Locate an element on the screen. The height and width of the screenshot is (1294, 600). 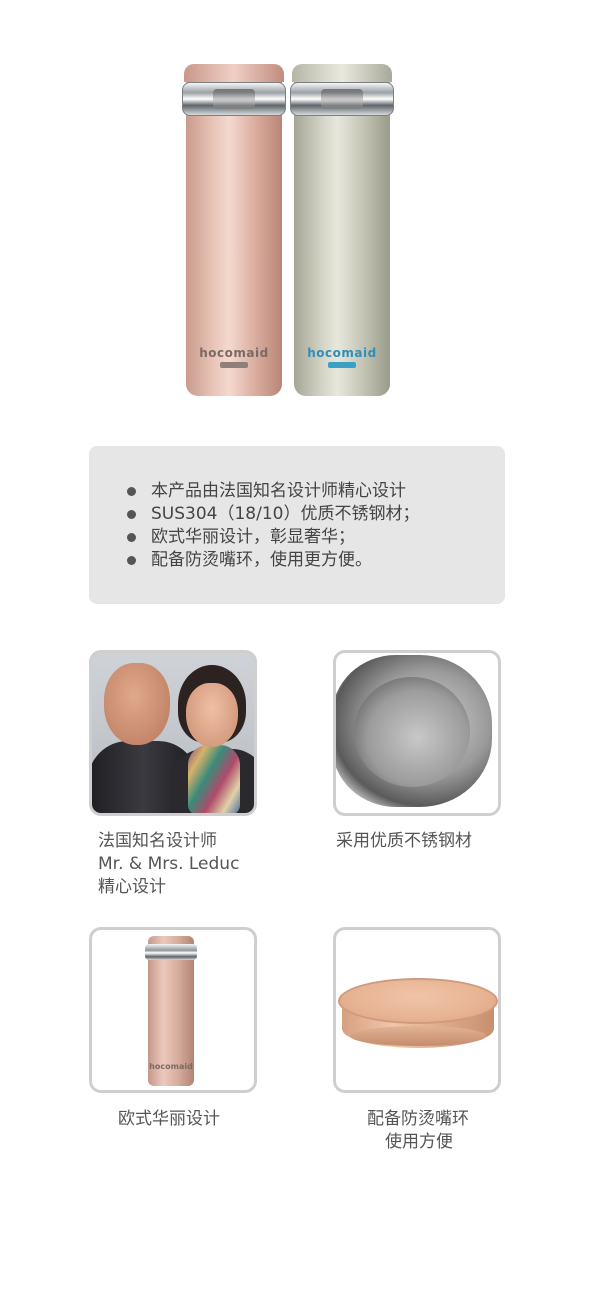
mini-bottle-ring is located at coordinates (171, 952).